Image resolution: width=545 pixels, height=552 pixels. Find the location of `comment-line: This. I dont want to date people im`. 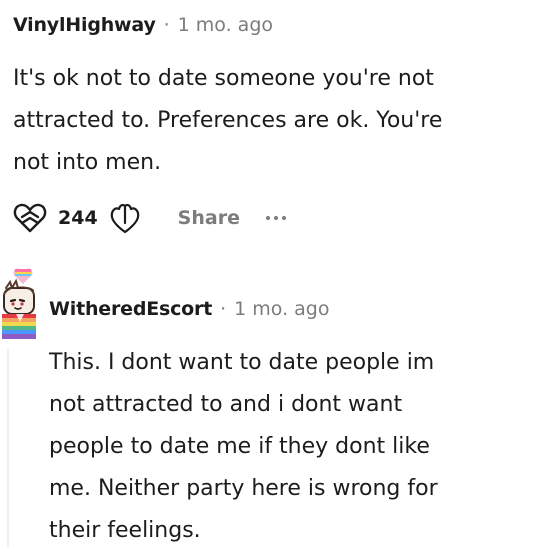

comment-line: This. I dont want to date people im is located at coordinates (242, 362).